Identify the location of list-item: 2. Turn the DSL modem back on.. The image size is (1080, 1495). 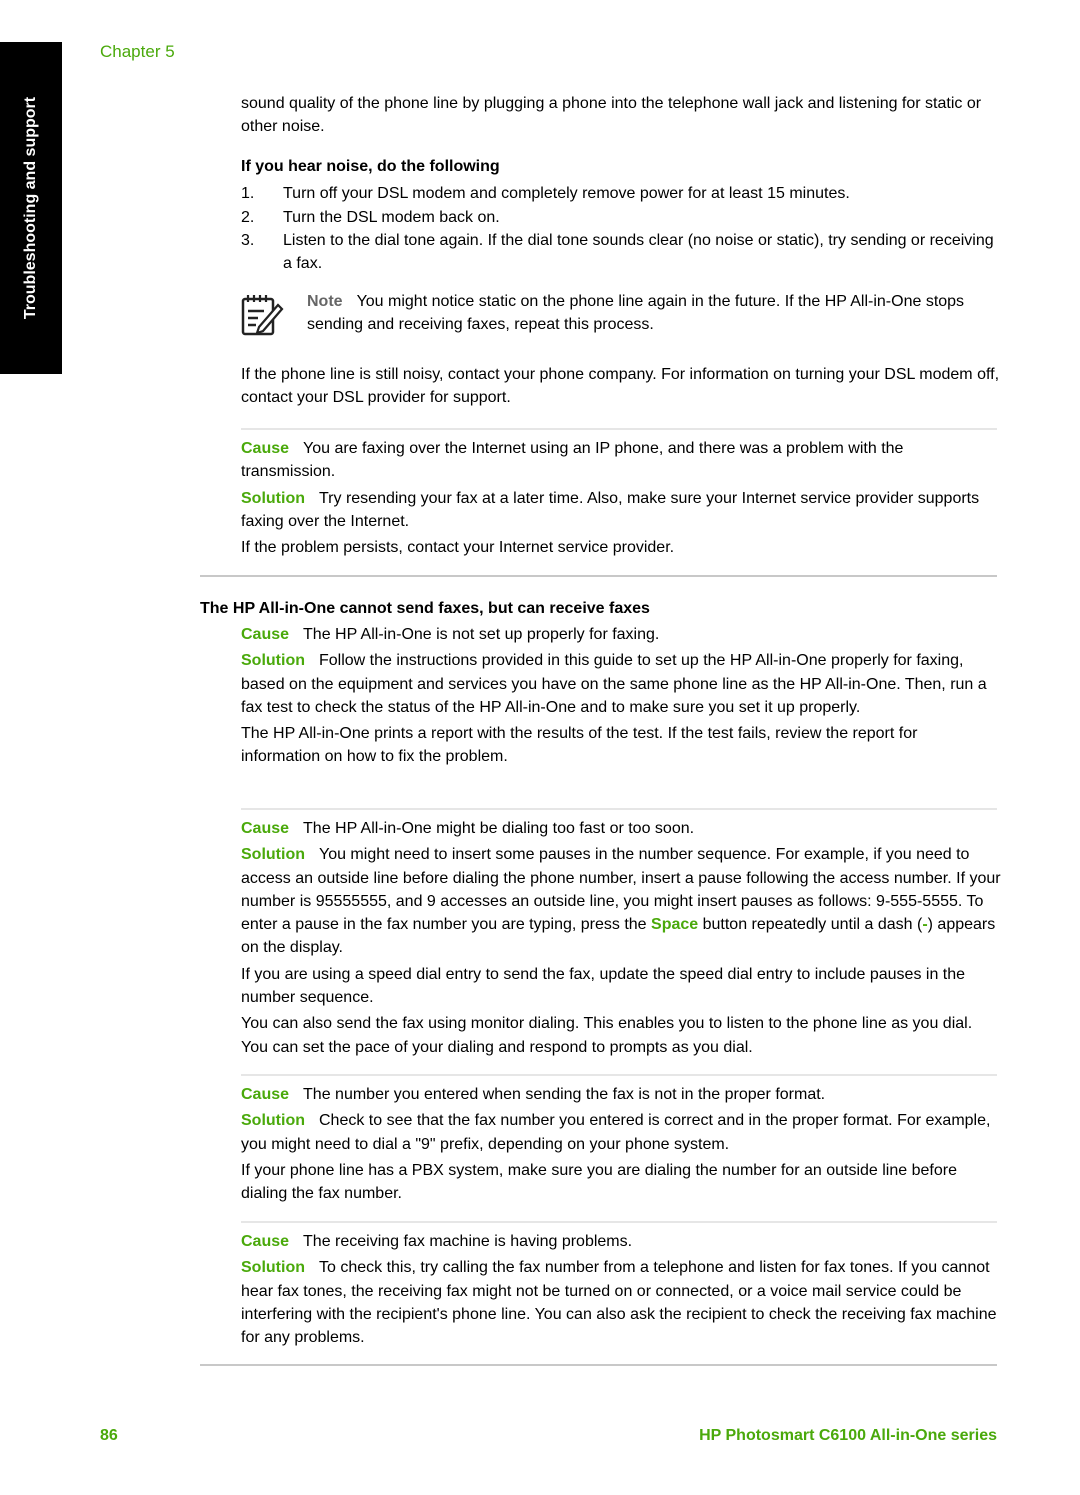
(370, 217).